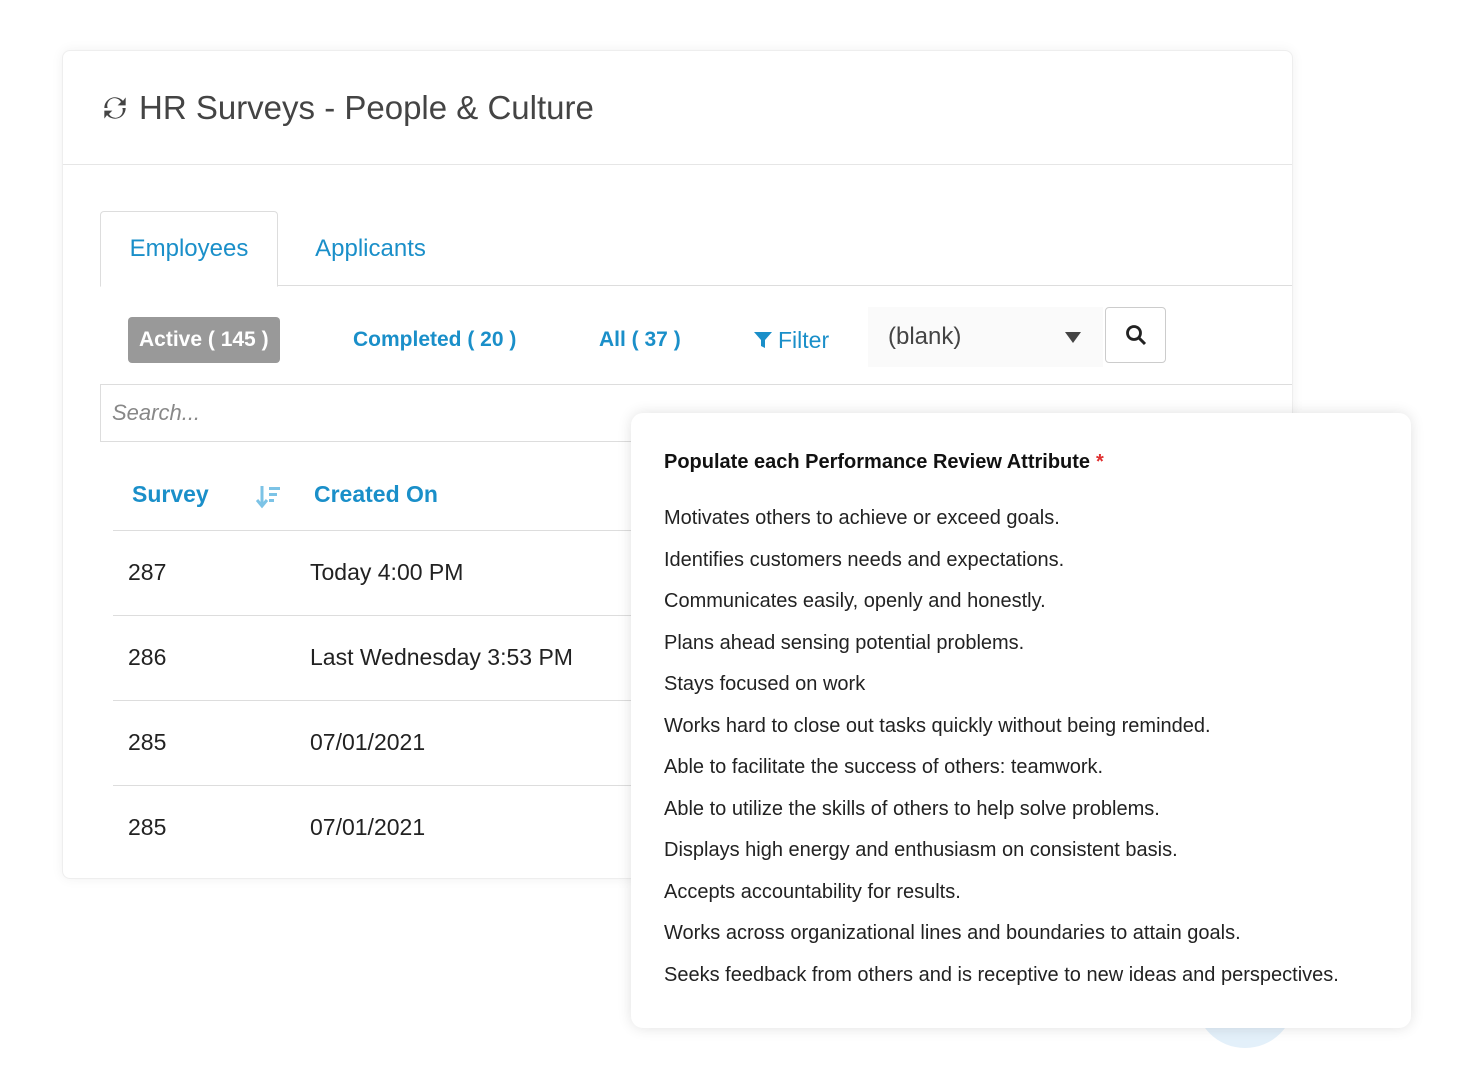 The image size is (1480, 1081). I want to click on list-item: Plans ahead sensing potential problems., so click(844, 642).